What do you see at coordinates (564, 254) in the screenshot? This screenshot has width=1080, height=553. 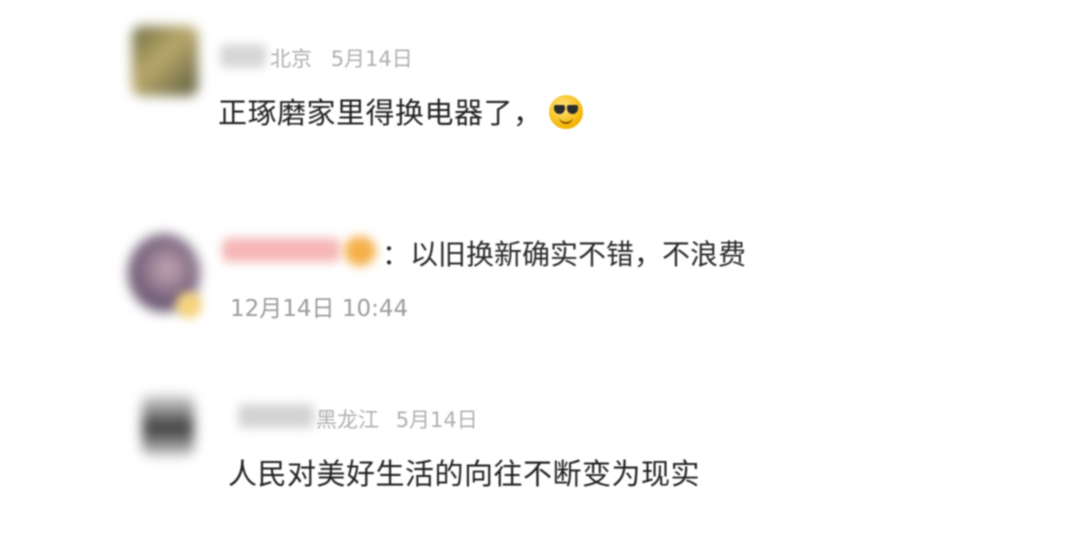 I see `reply-text: ：以旧换新确实不错，不浪费` at bounding box center [564, 254].